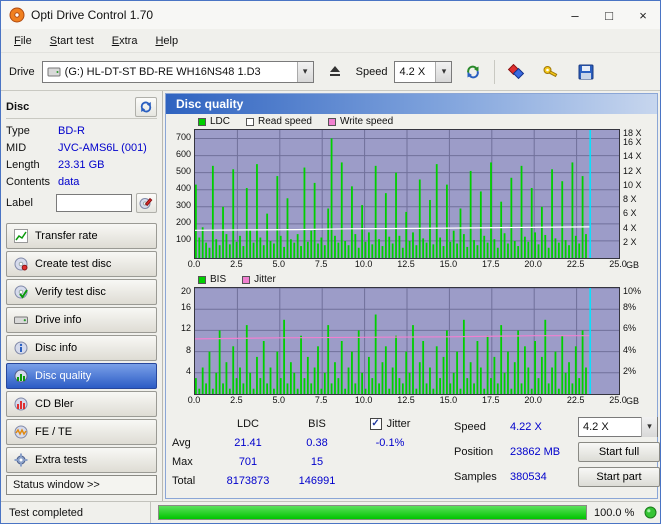 The image size is (661, 524). What do you see at coordinates (183, 204) in the screenshot?
I see `axis-tick: 300` at bounding box center [183, 204].